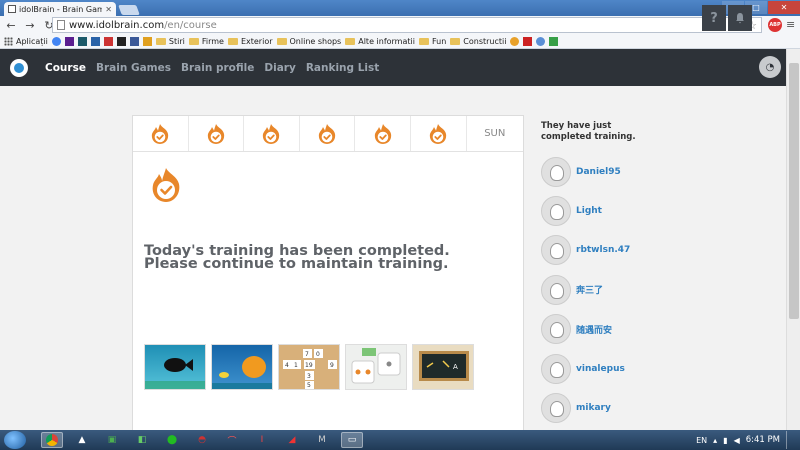  I want to click on forward-arrow-icon: →, so click(30, 26).